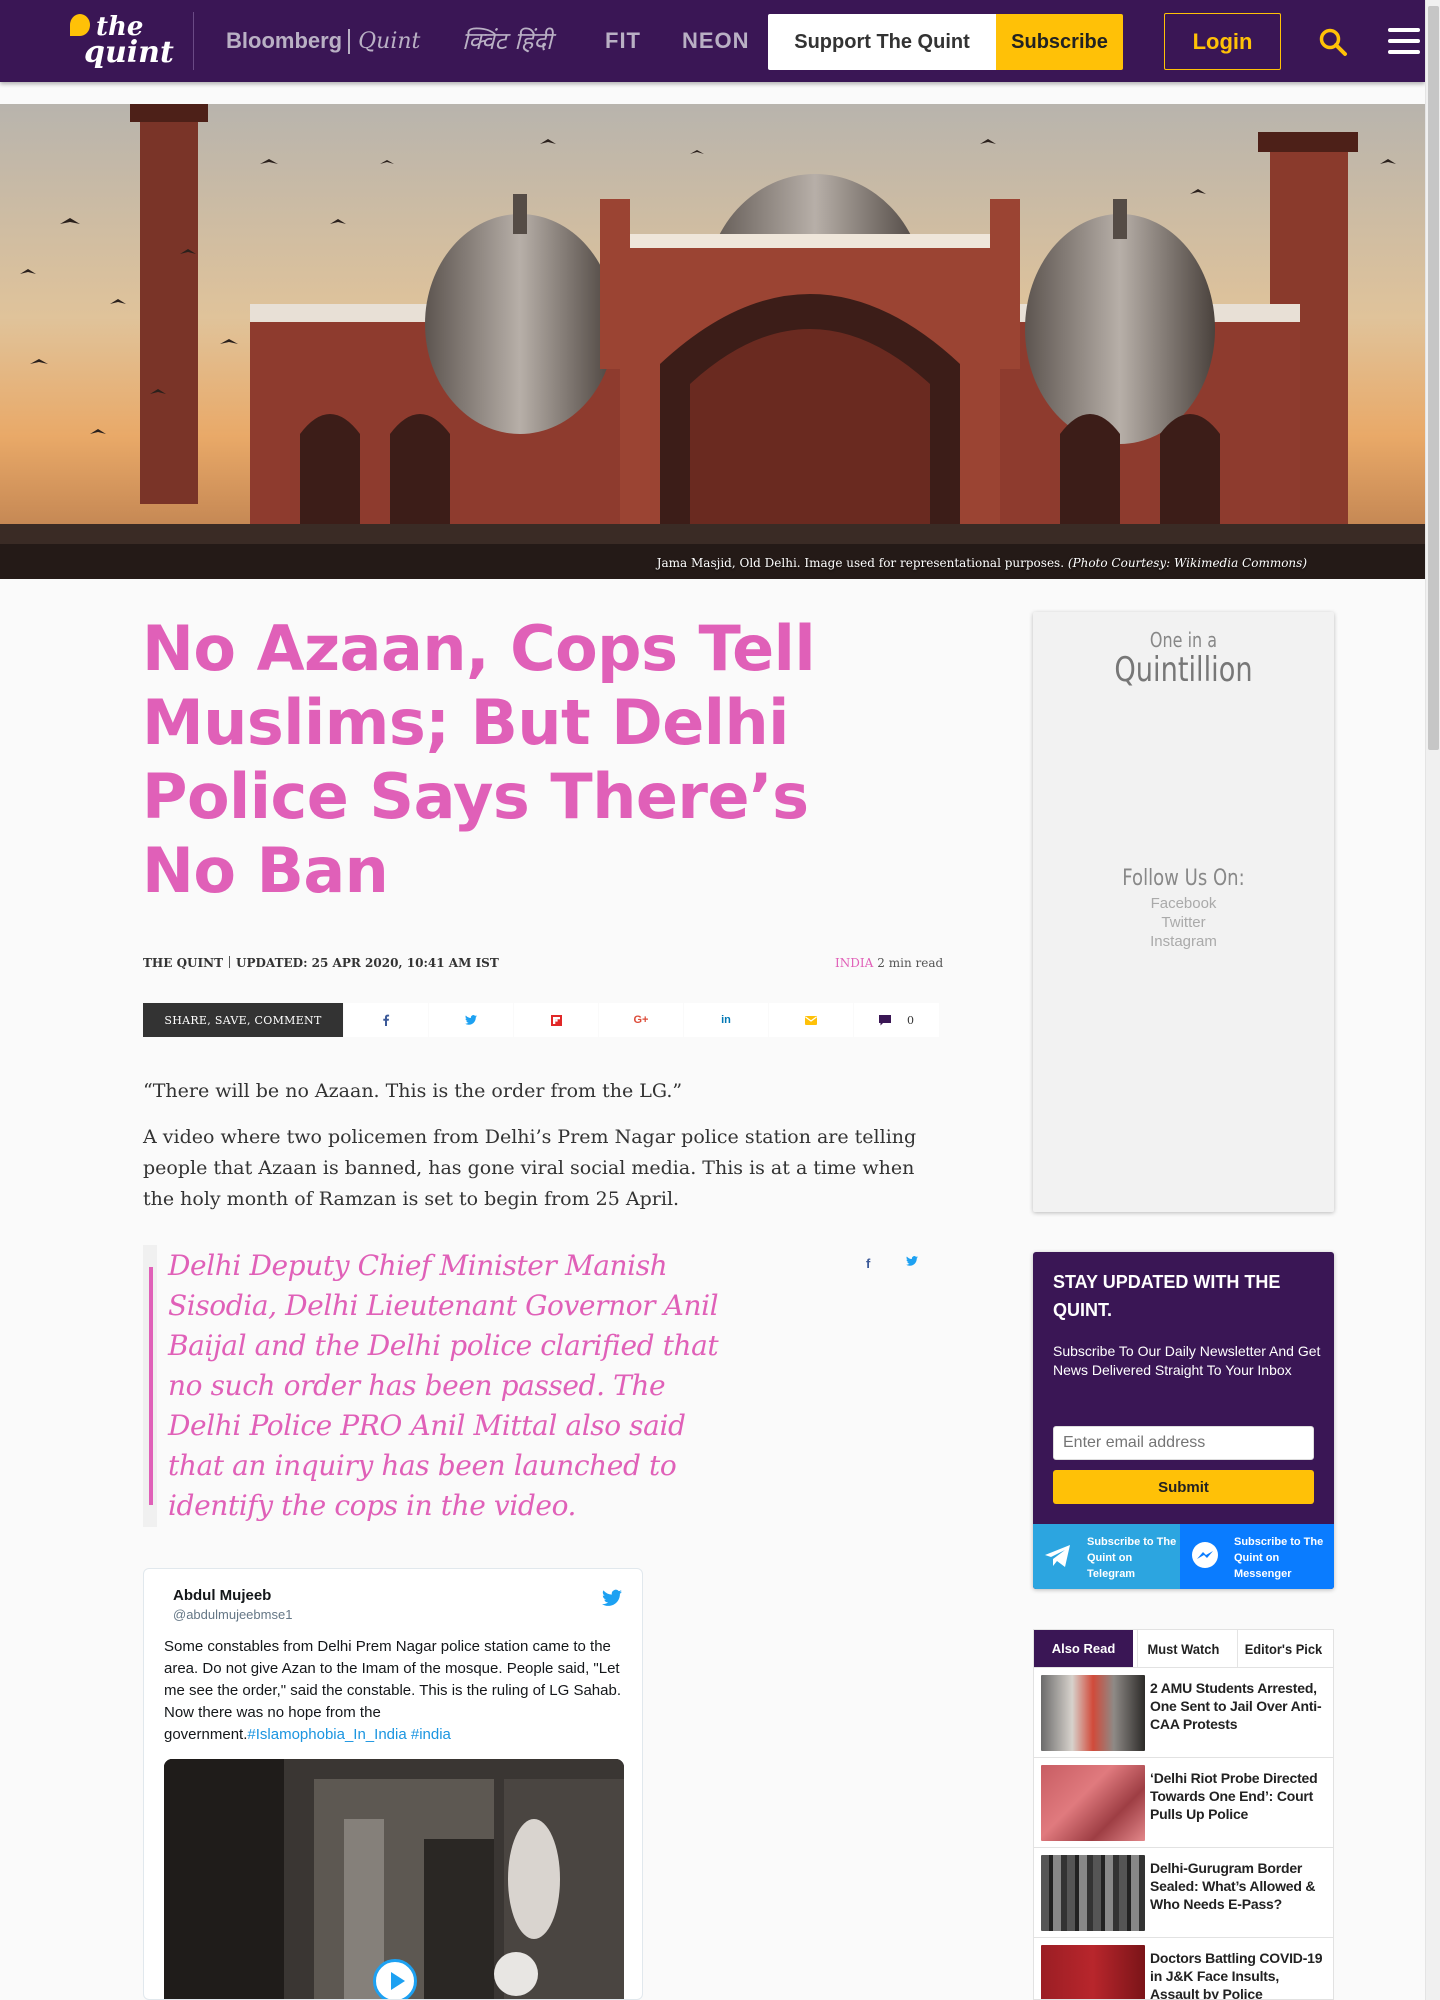 The image size is (1440, 2000). Describe the element at coordinates (1183, 640) in the screenshot. I see `promo-line1: One in a` at that location.